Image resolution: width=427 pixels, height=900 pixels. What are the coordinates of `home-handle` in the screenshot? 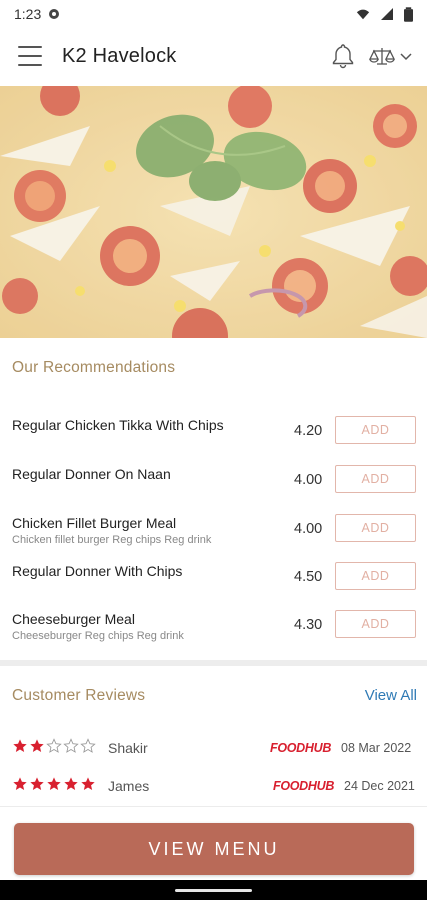 It's located at (213, 890).